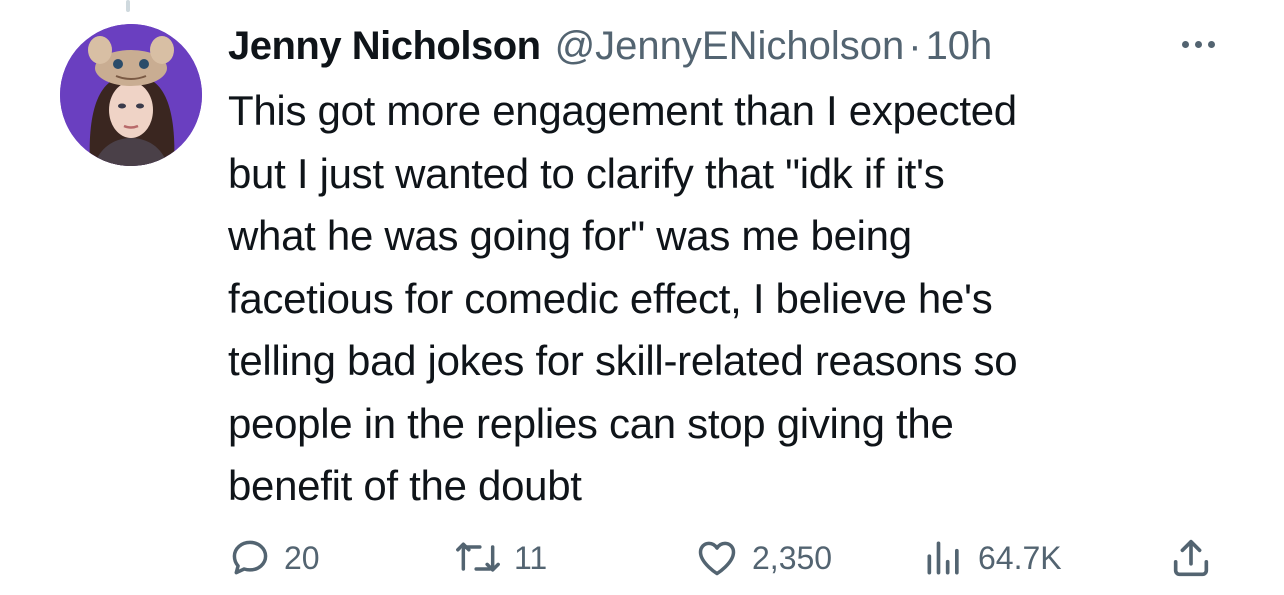  I want to click on author-handle: @JennyENicholson, so click(730, 46).